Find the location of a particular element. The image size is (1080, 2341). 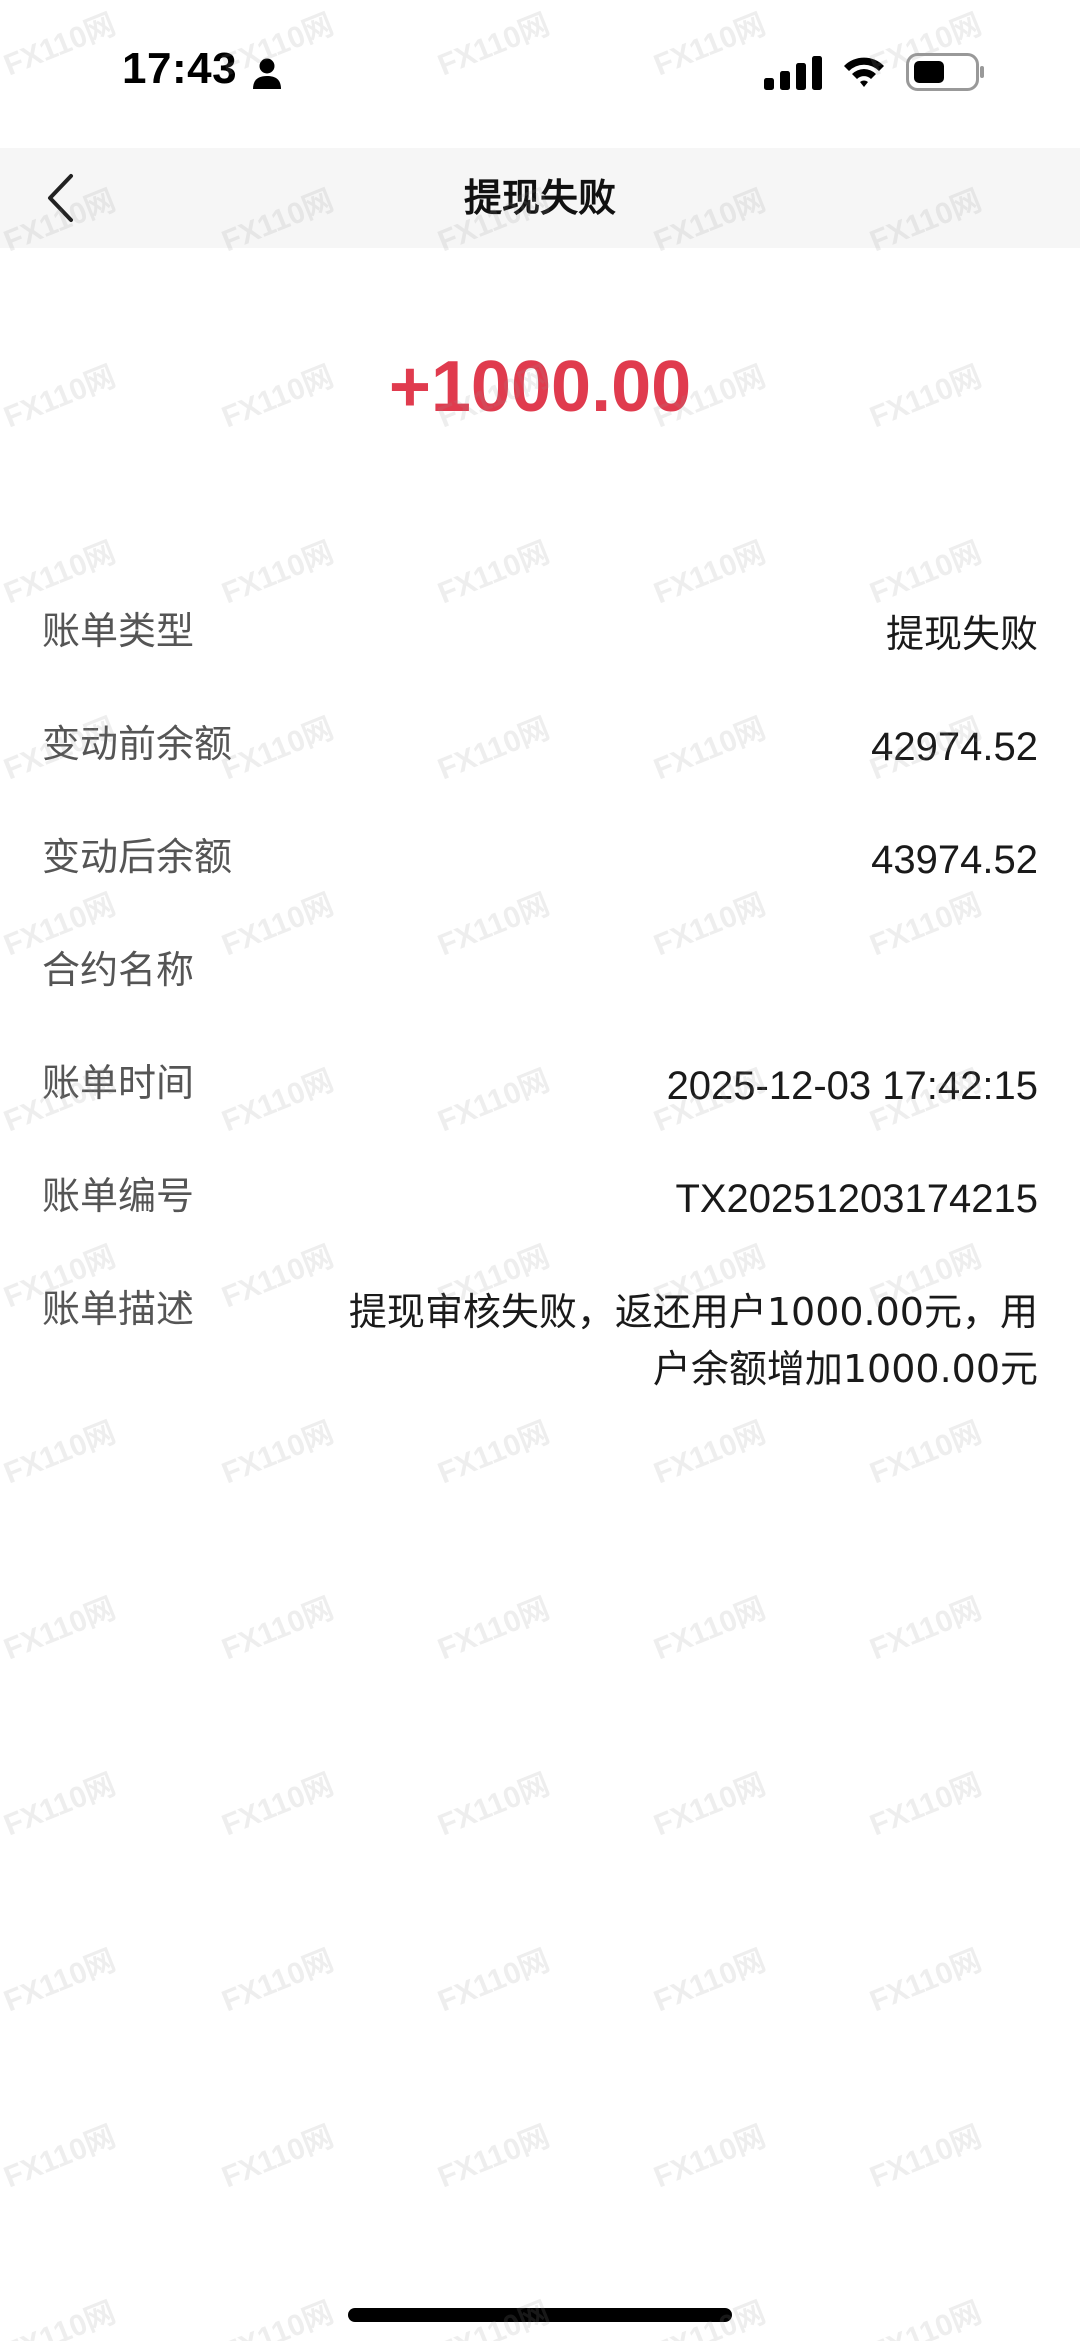

cellular-signal-icon is located at coordinates (793, 73).